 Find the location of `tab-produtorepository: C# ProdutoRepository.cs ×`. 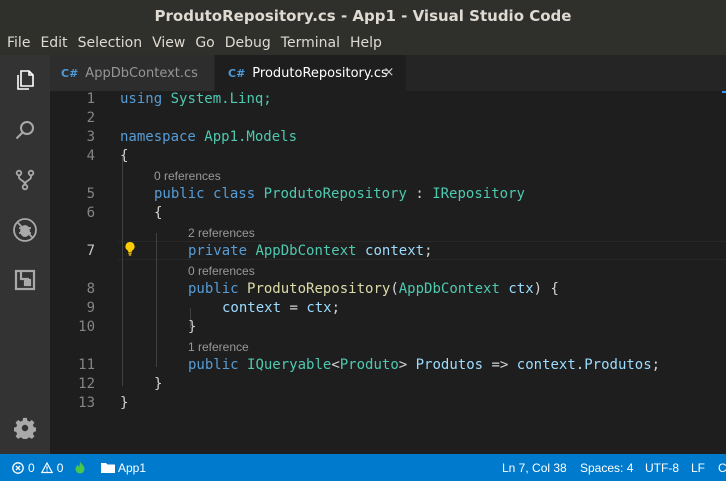

tab-produtorepository: C# ProdutoRepository.cs × is located at coordinates (310, 73).